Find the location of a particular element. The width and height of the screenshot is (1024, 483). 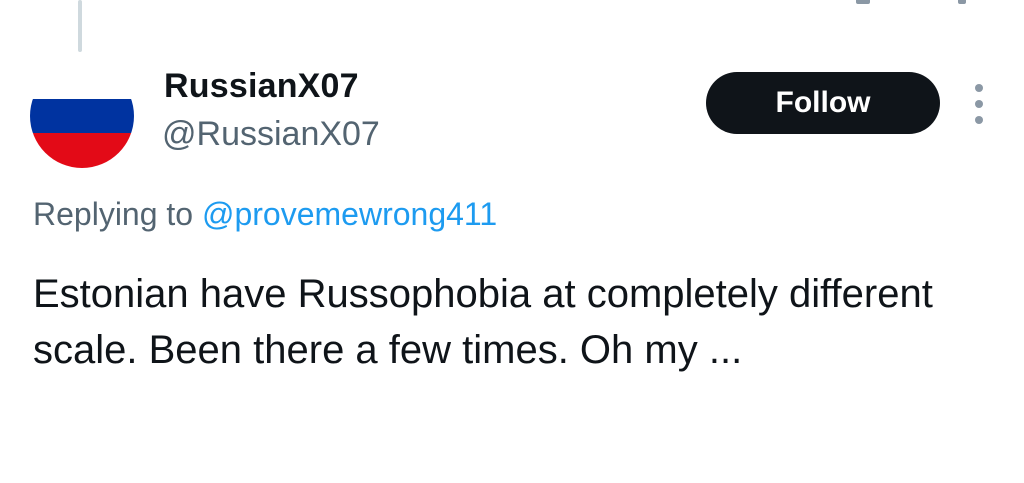

flag-stripe-white is located at coordinates (82, 81).